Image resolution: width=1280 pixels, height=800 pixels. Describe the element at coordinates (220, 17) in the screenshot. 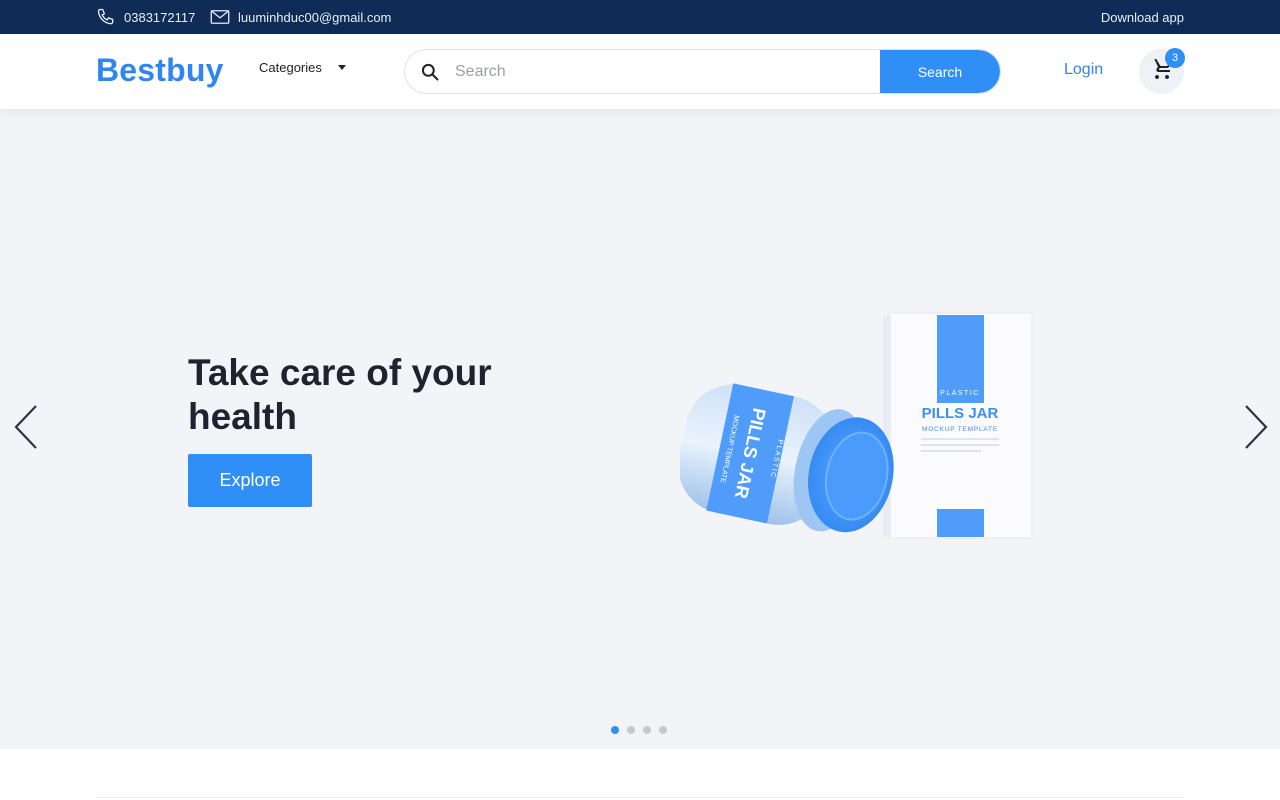

I see `mail-icon` at that location.